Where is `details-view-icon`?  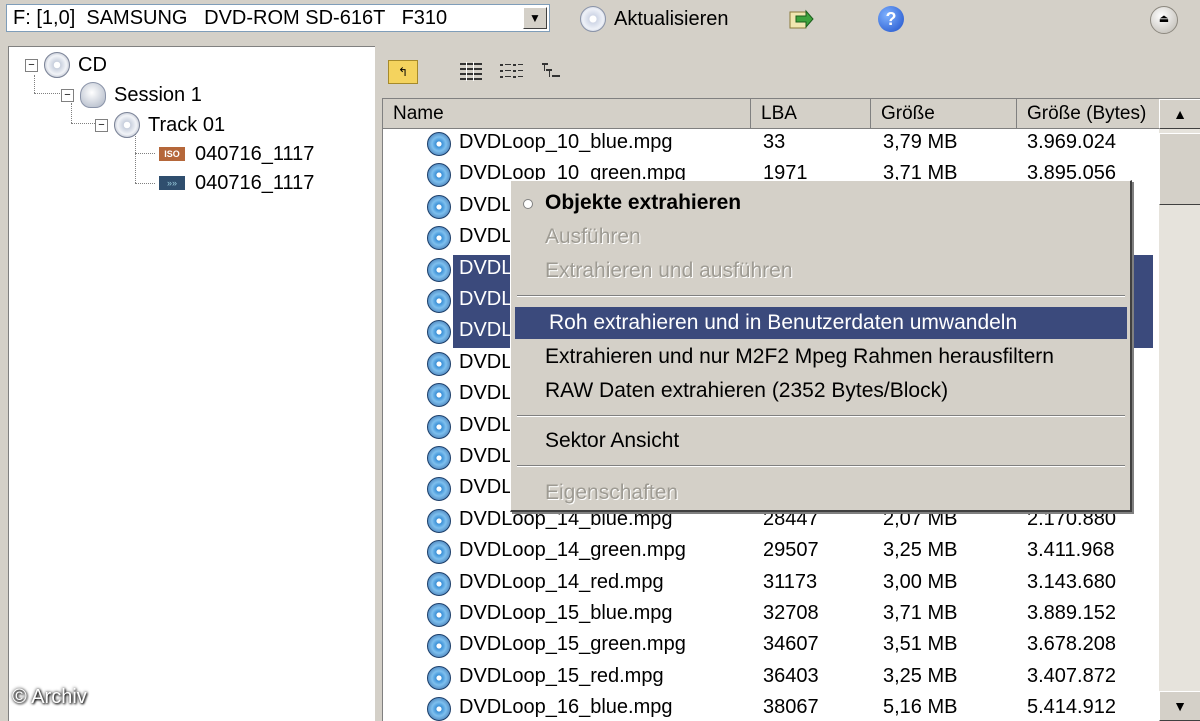 details-view-icon is located at coordinates (471, 71).